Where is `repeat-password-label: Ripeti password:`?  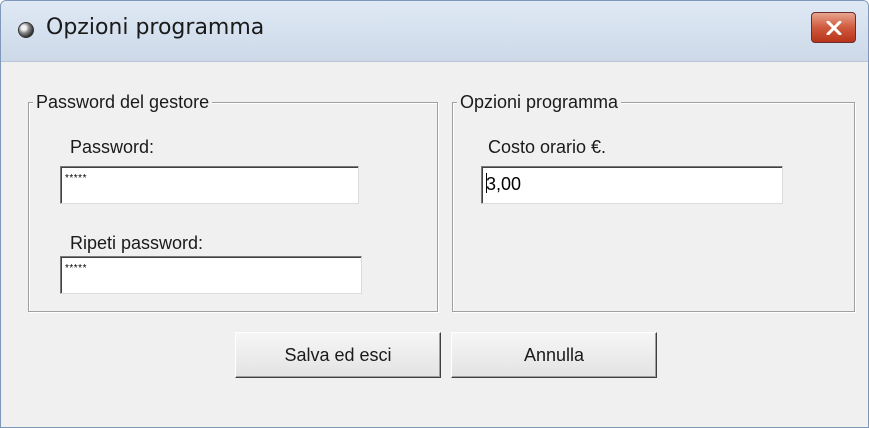 repeat-password-label: Ripeti password: is located at coordinates (137, 243).